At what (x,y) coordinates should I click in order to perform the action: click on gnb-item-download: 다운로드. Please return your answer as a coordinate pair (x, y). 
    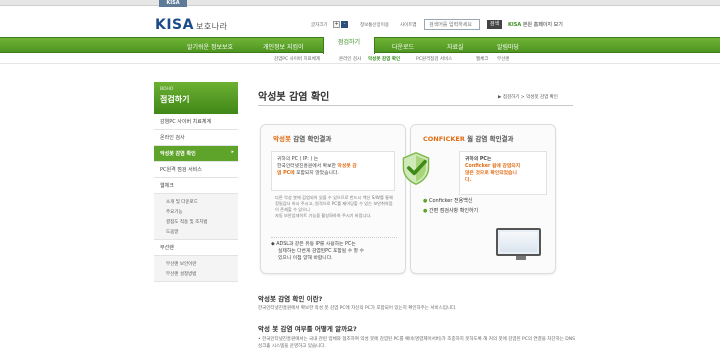
    Looking at the image, I should click on (403, 46).